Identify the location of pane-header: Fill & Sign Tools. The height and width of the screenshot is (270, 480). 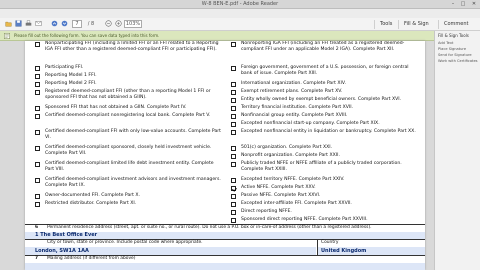
(457, 35).